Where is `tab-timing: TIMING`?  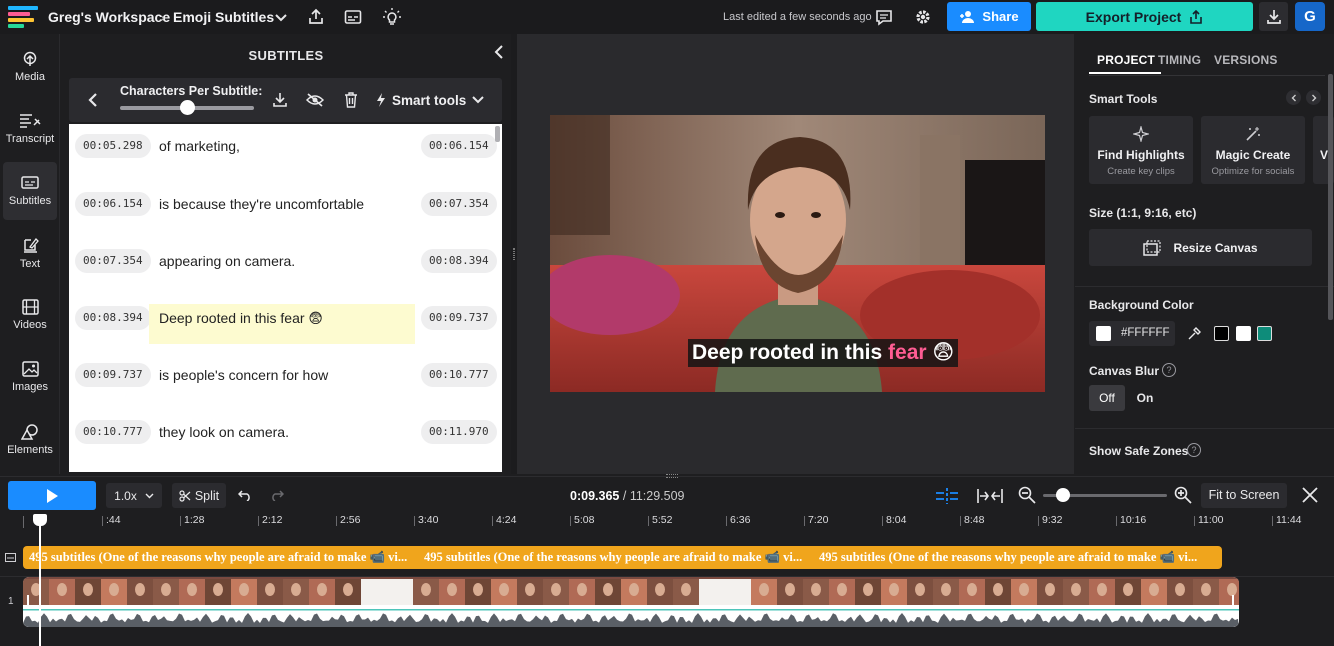 tab-timing: TIMING is located at coordinates (1179, 60).